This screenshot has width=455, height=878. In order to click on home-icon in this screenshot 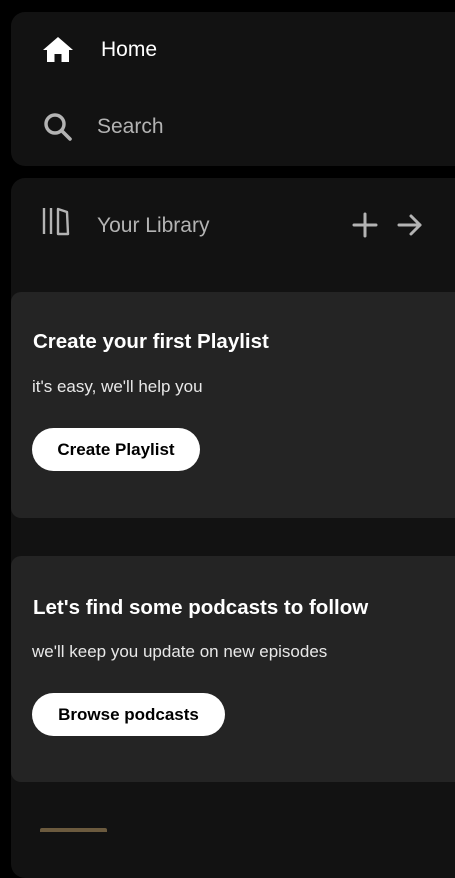, I will do `click(58, 49)`.